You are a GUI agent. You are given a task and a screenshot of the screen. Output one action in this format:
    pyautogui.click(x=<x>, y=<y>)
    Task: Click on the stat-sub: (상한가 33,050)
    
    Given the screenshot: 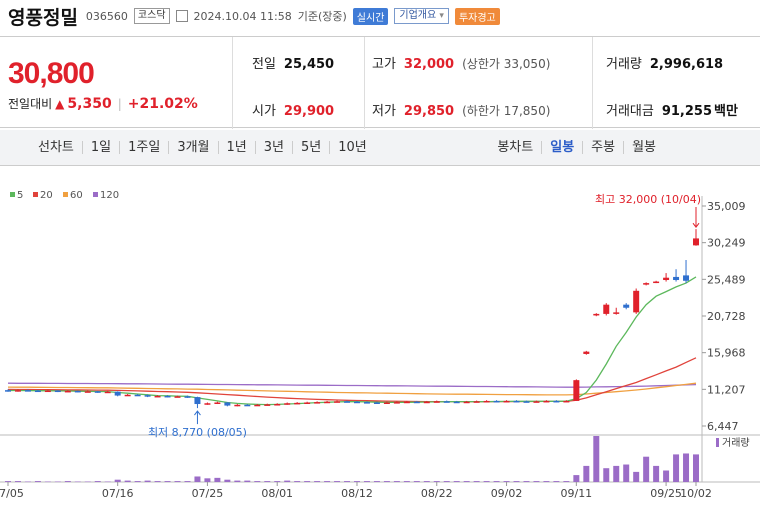 What is the action you would take?
    pyautogui.click(x=506, y=64)
    